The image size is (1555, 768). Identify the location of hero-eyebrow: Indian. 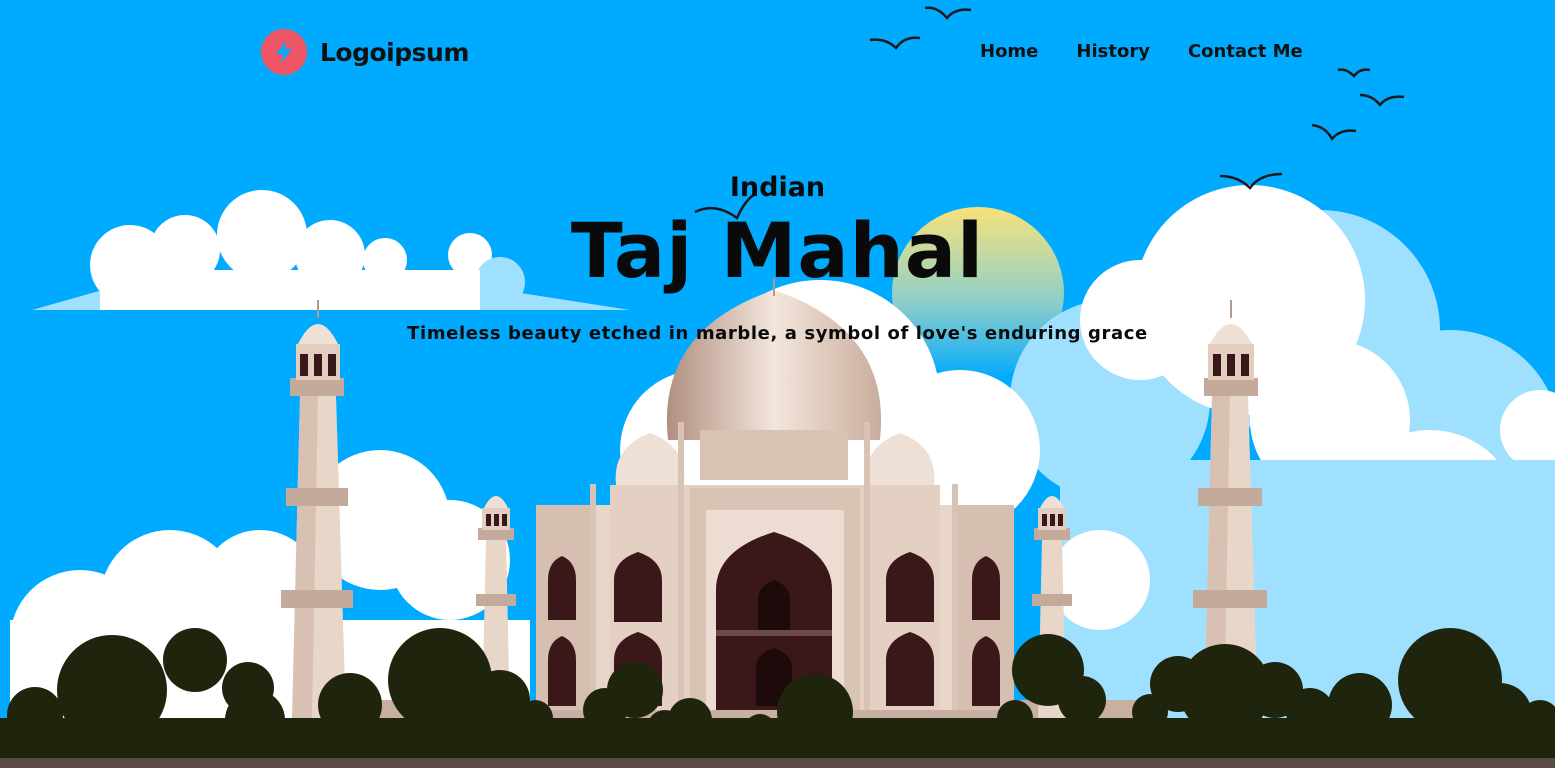
(777, 187).